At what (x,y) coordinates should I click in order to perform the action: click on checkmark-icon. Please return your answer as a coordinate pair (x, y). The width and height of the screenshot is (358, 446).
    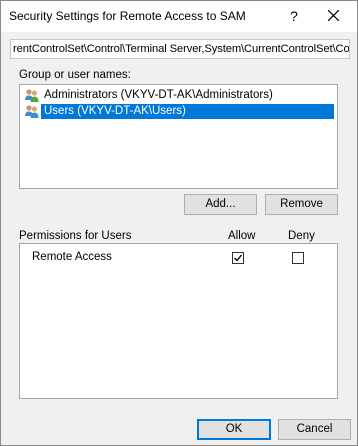
    Looking at the image, I should click on (238, 258).